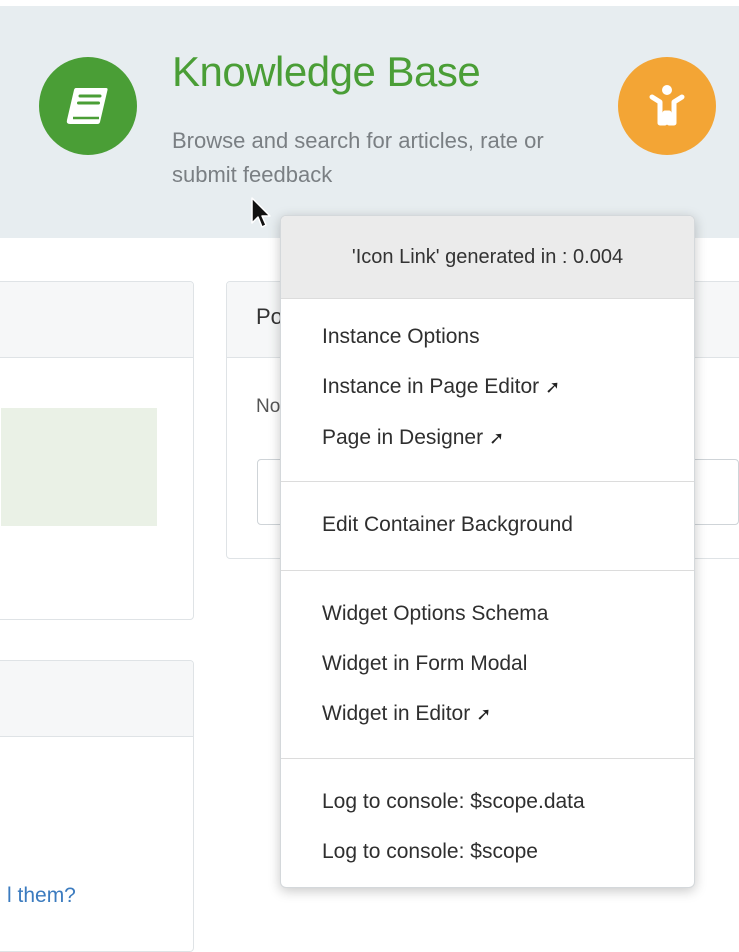  Describe the element at coordinates (97, 806) in the screenshot. I see `left-panel-bottom` at that location.